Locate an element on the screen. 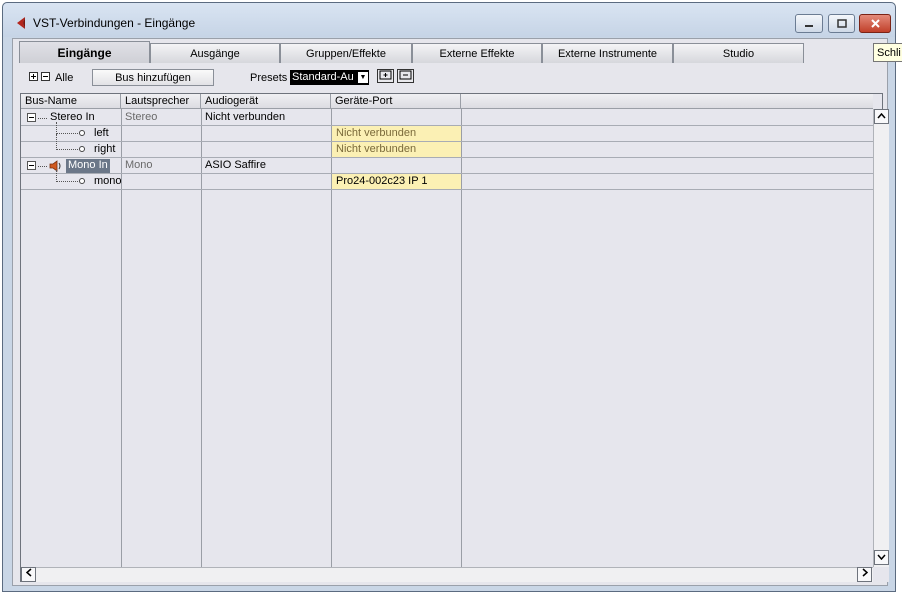 This screenshot has width=902, height=594. store-preset-button is located at coordinates (385, 76).